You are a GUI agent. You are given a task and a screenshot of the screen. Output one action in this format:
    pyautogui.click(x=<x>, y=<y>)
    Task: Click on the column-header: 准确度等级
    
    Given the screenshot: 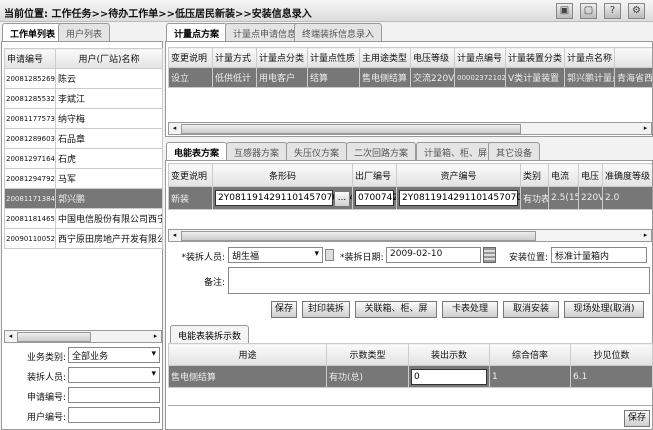 What is the action you would take?
    pyautogui.click(x=627, y=175)
    